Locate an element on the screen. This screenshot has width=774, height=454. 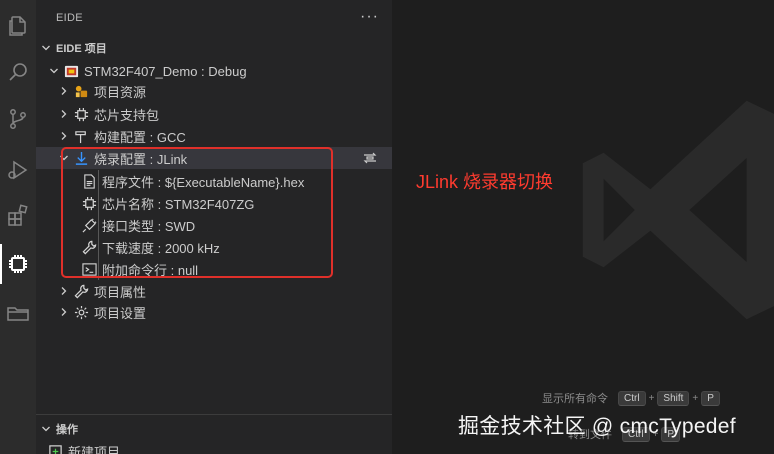
activity-bar is located at coordinates (18, 227).